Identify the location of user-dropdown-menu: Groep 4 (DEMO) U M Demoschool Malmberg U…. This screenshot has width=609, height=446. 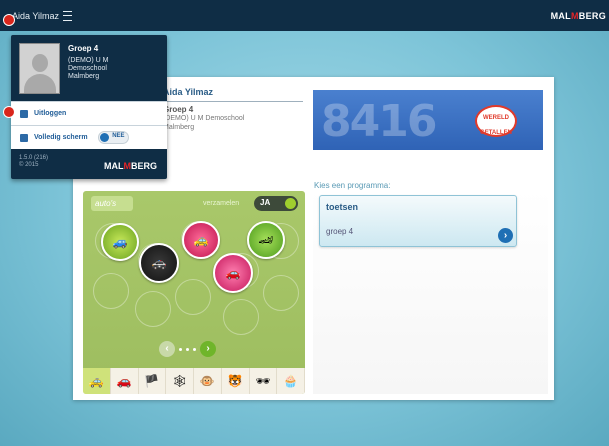
(89, 107).